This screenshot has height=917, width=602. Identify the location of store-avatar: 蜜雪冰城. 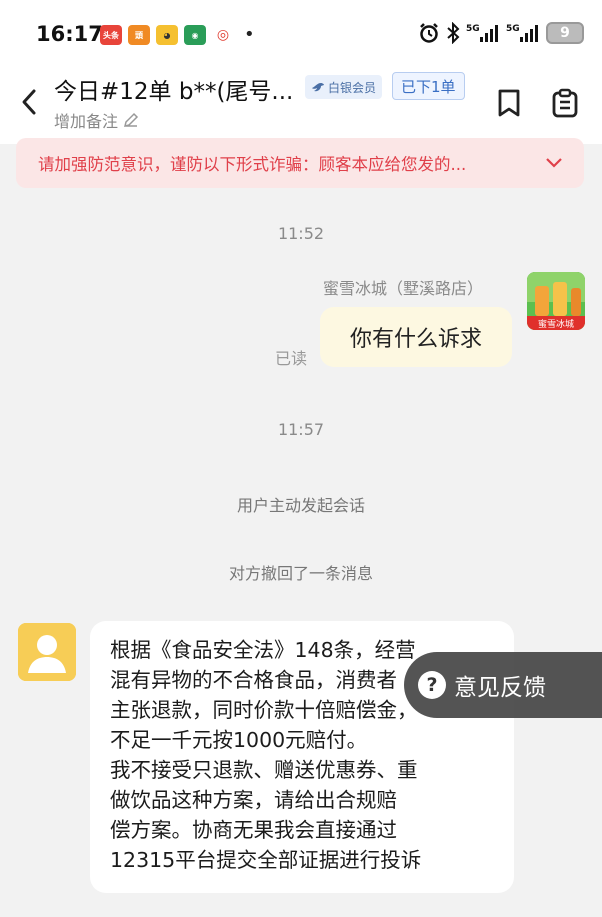
(556, 301).